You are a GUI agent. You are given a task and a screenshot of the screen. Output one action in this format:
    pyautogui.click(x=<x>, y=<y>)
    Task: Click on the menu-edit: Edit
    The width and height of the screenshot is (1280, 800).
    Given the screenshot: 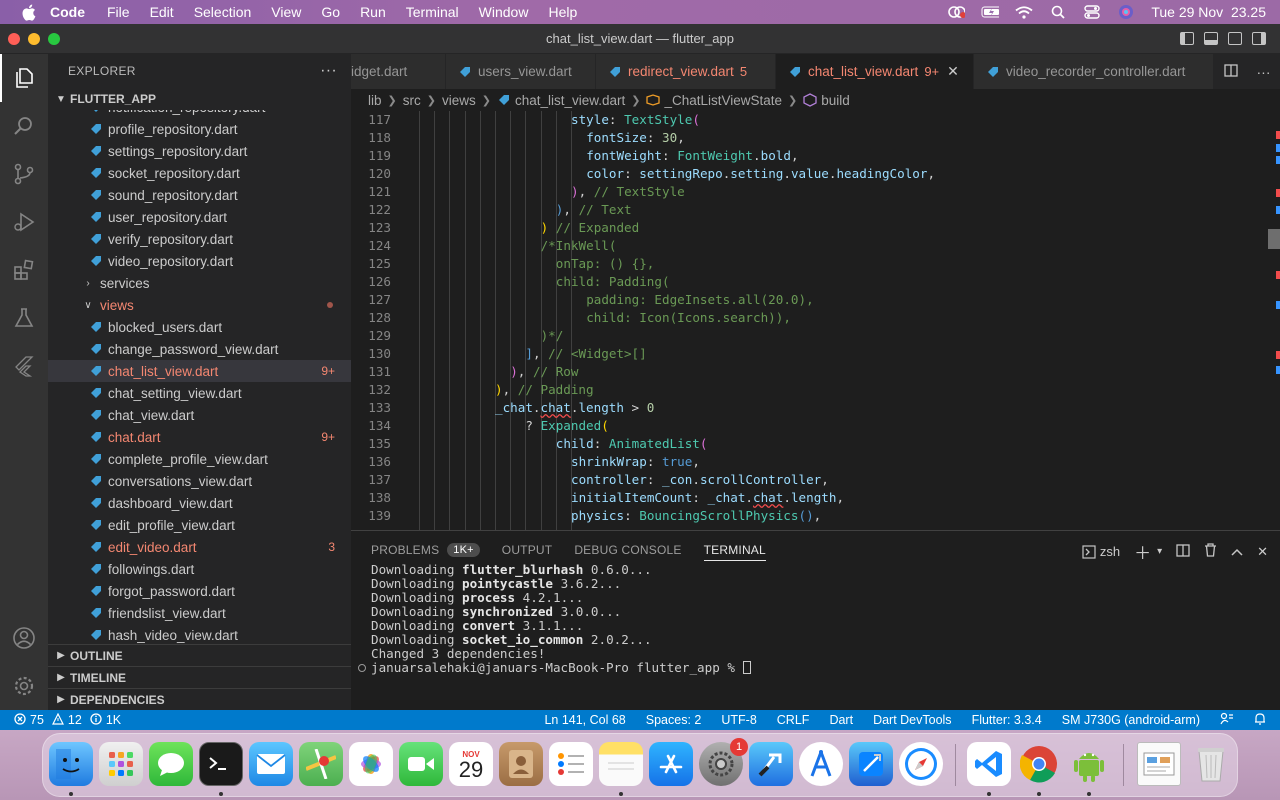 What is the action you would take?
    pyautogui.click(x=162, y=12)
    